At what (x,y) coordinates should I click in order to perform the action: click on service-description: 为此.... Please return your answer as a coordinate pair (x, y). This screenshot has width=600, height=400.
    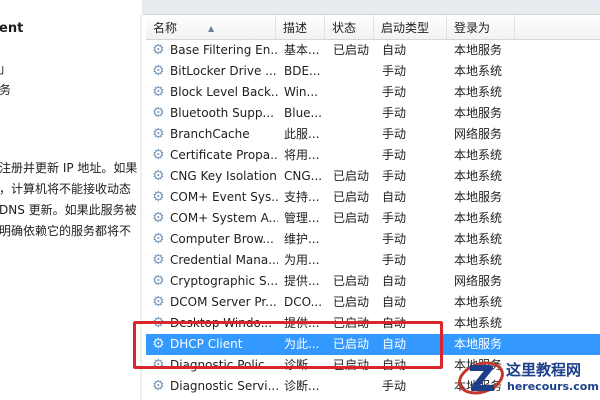
    Looking at the image, I should click on (302, 344).